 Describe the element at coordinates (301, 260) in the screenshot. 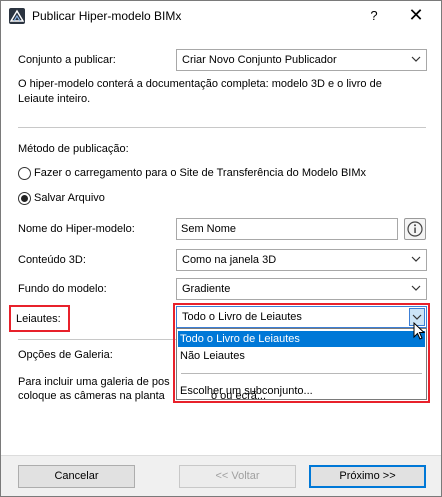

I see `content-3d-select: Como na janela 3D` at that location.